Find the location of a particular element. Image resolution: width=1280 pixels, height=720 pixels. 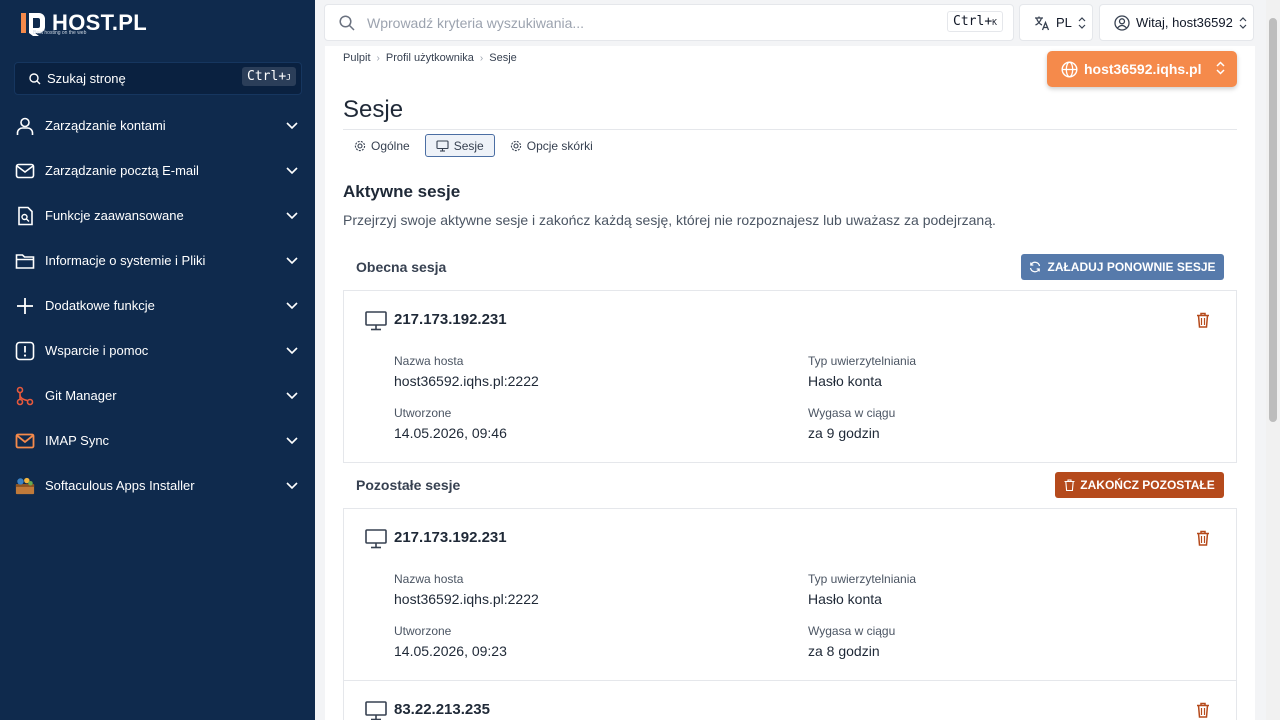

tab-label: Opcje skórki is located at coordinates (559, 145).